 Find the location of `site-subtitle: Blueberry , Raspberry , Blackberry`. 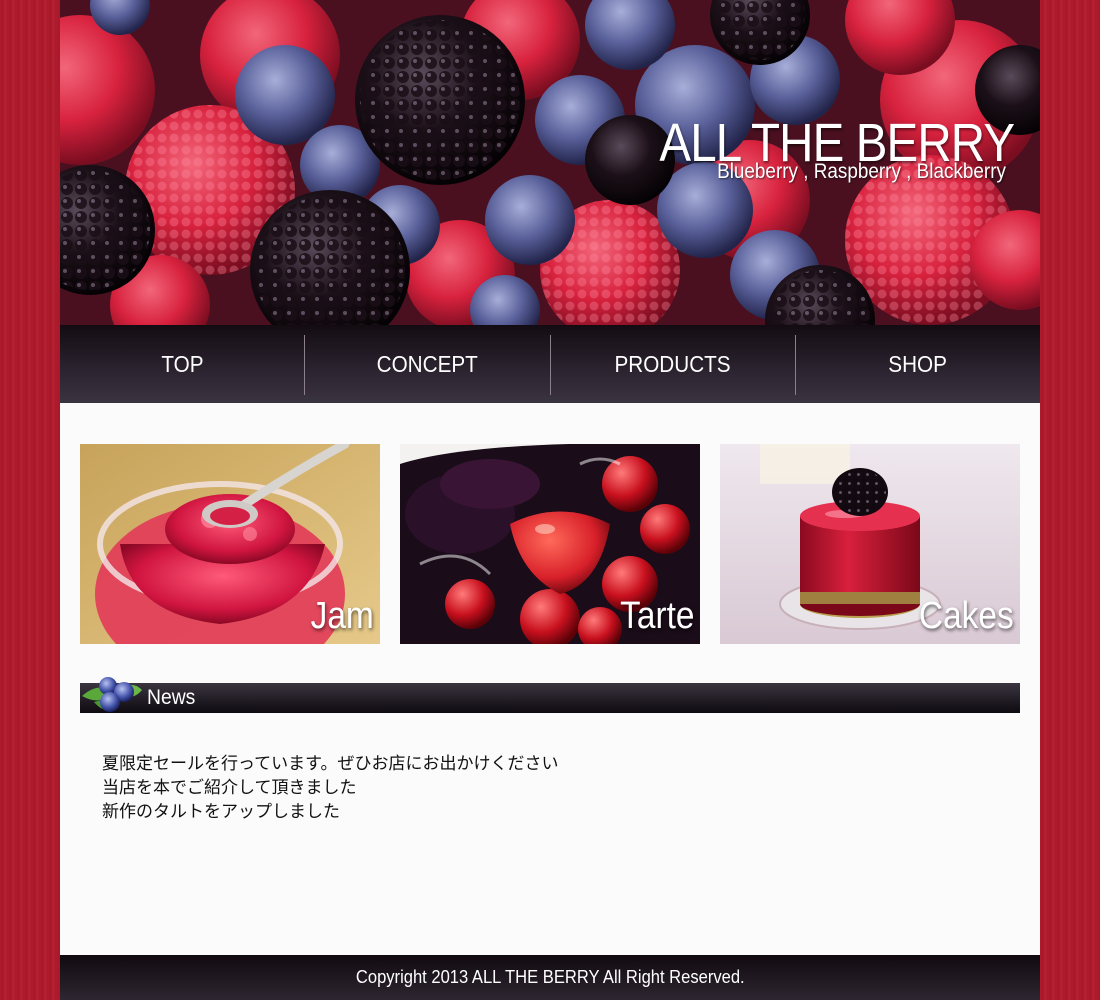

site-subtitle: Blueberry , Raspberry , Blackberry is located at coordinates (861, 171).